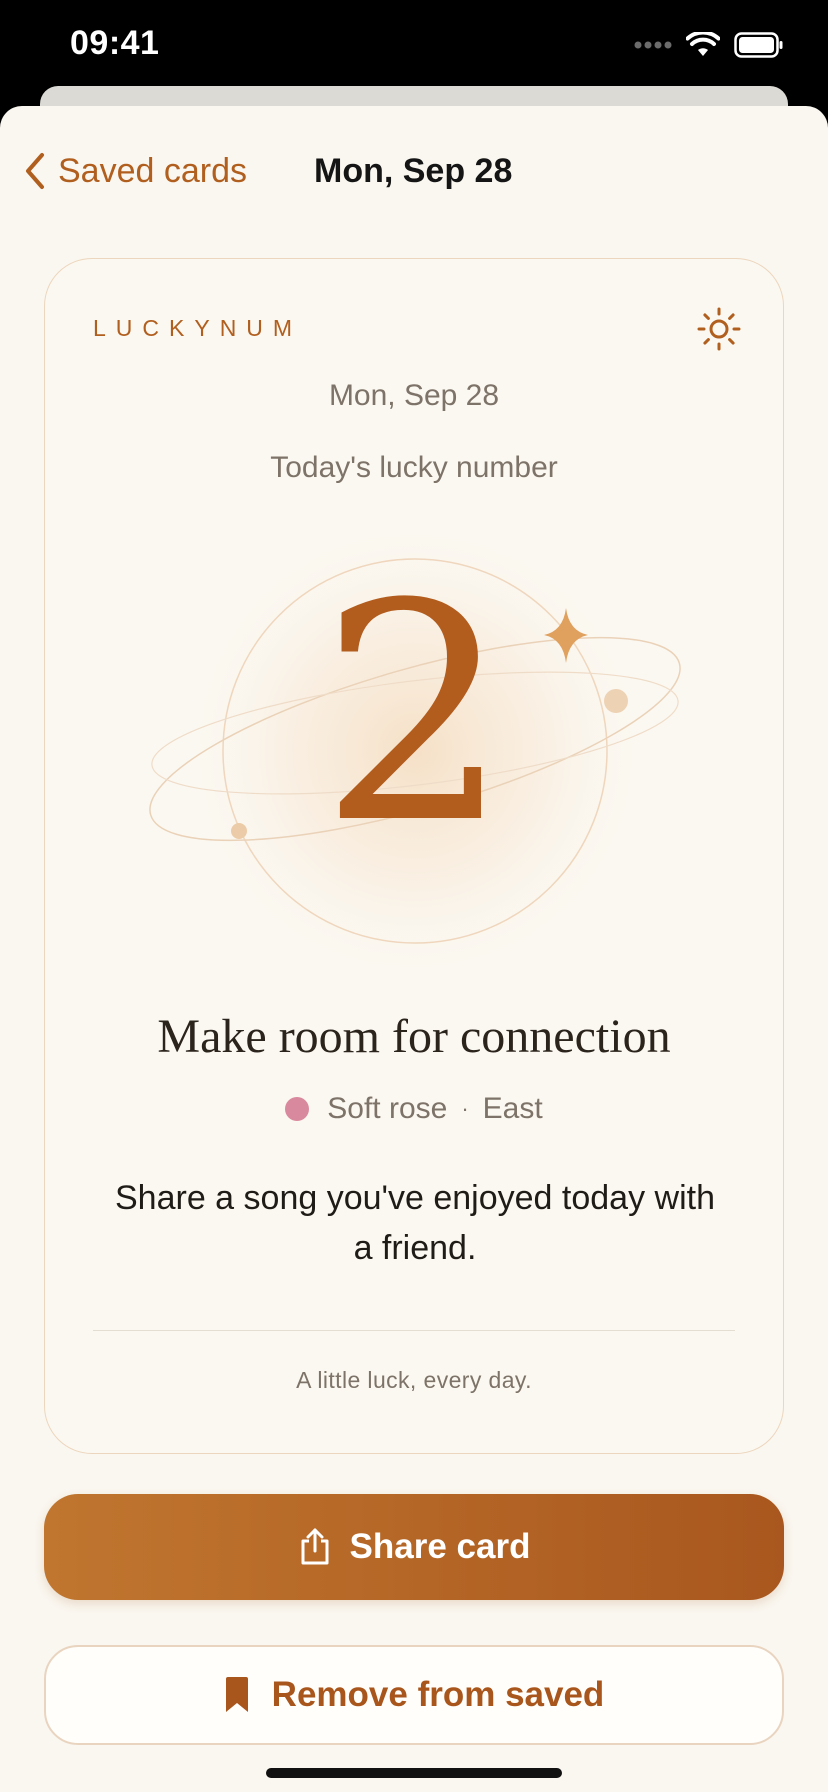 The height and width of the screenshot is (1792, 828). I want to click on lucky-color-label: Soft rose, so click(387, 1108).